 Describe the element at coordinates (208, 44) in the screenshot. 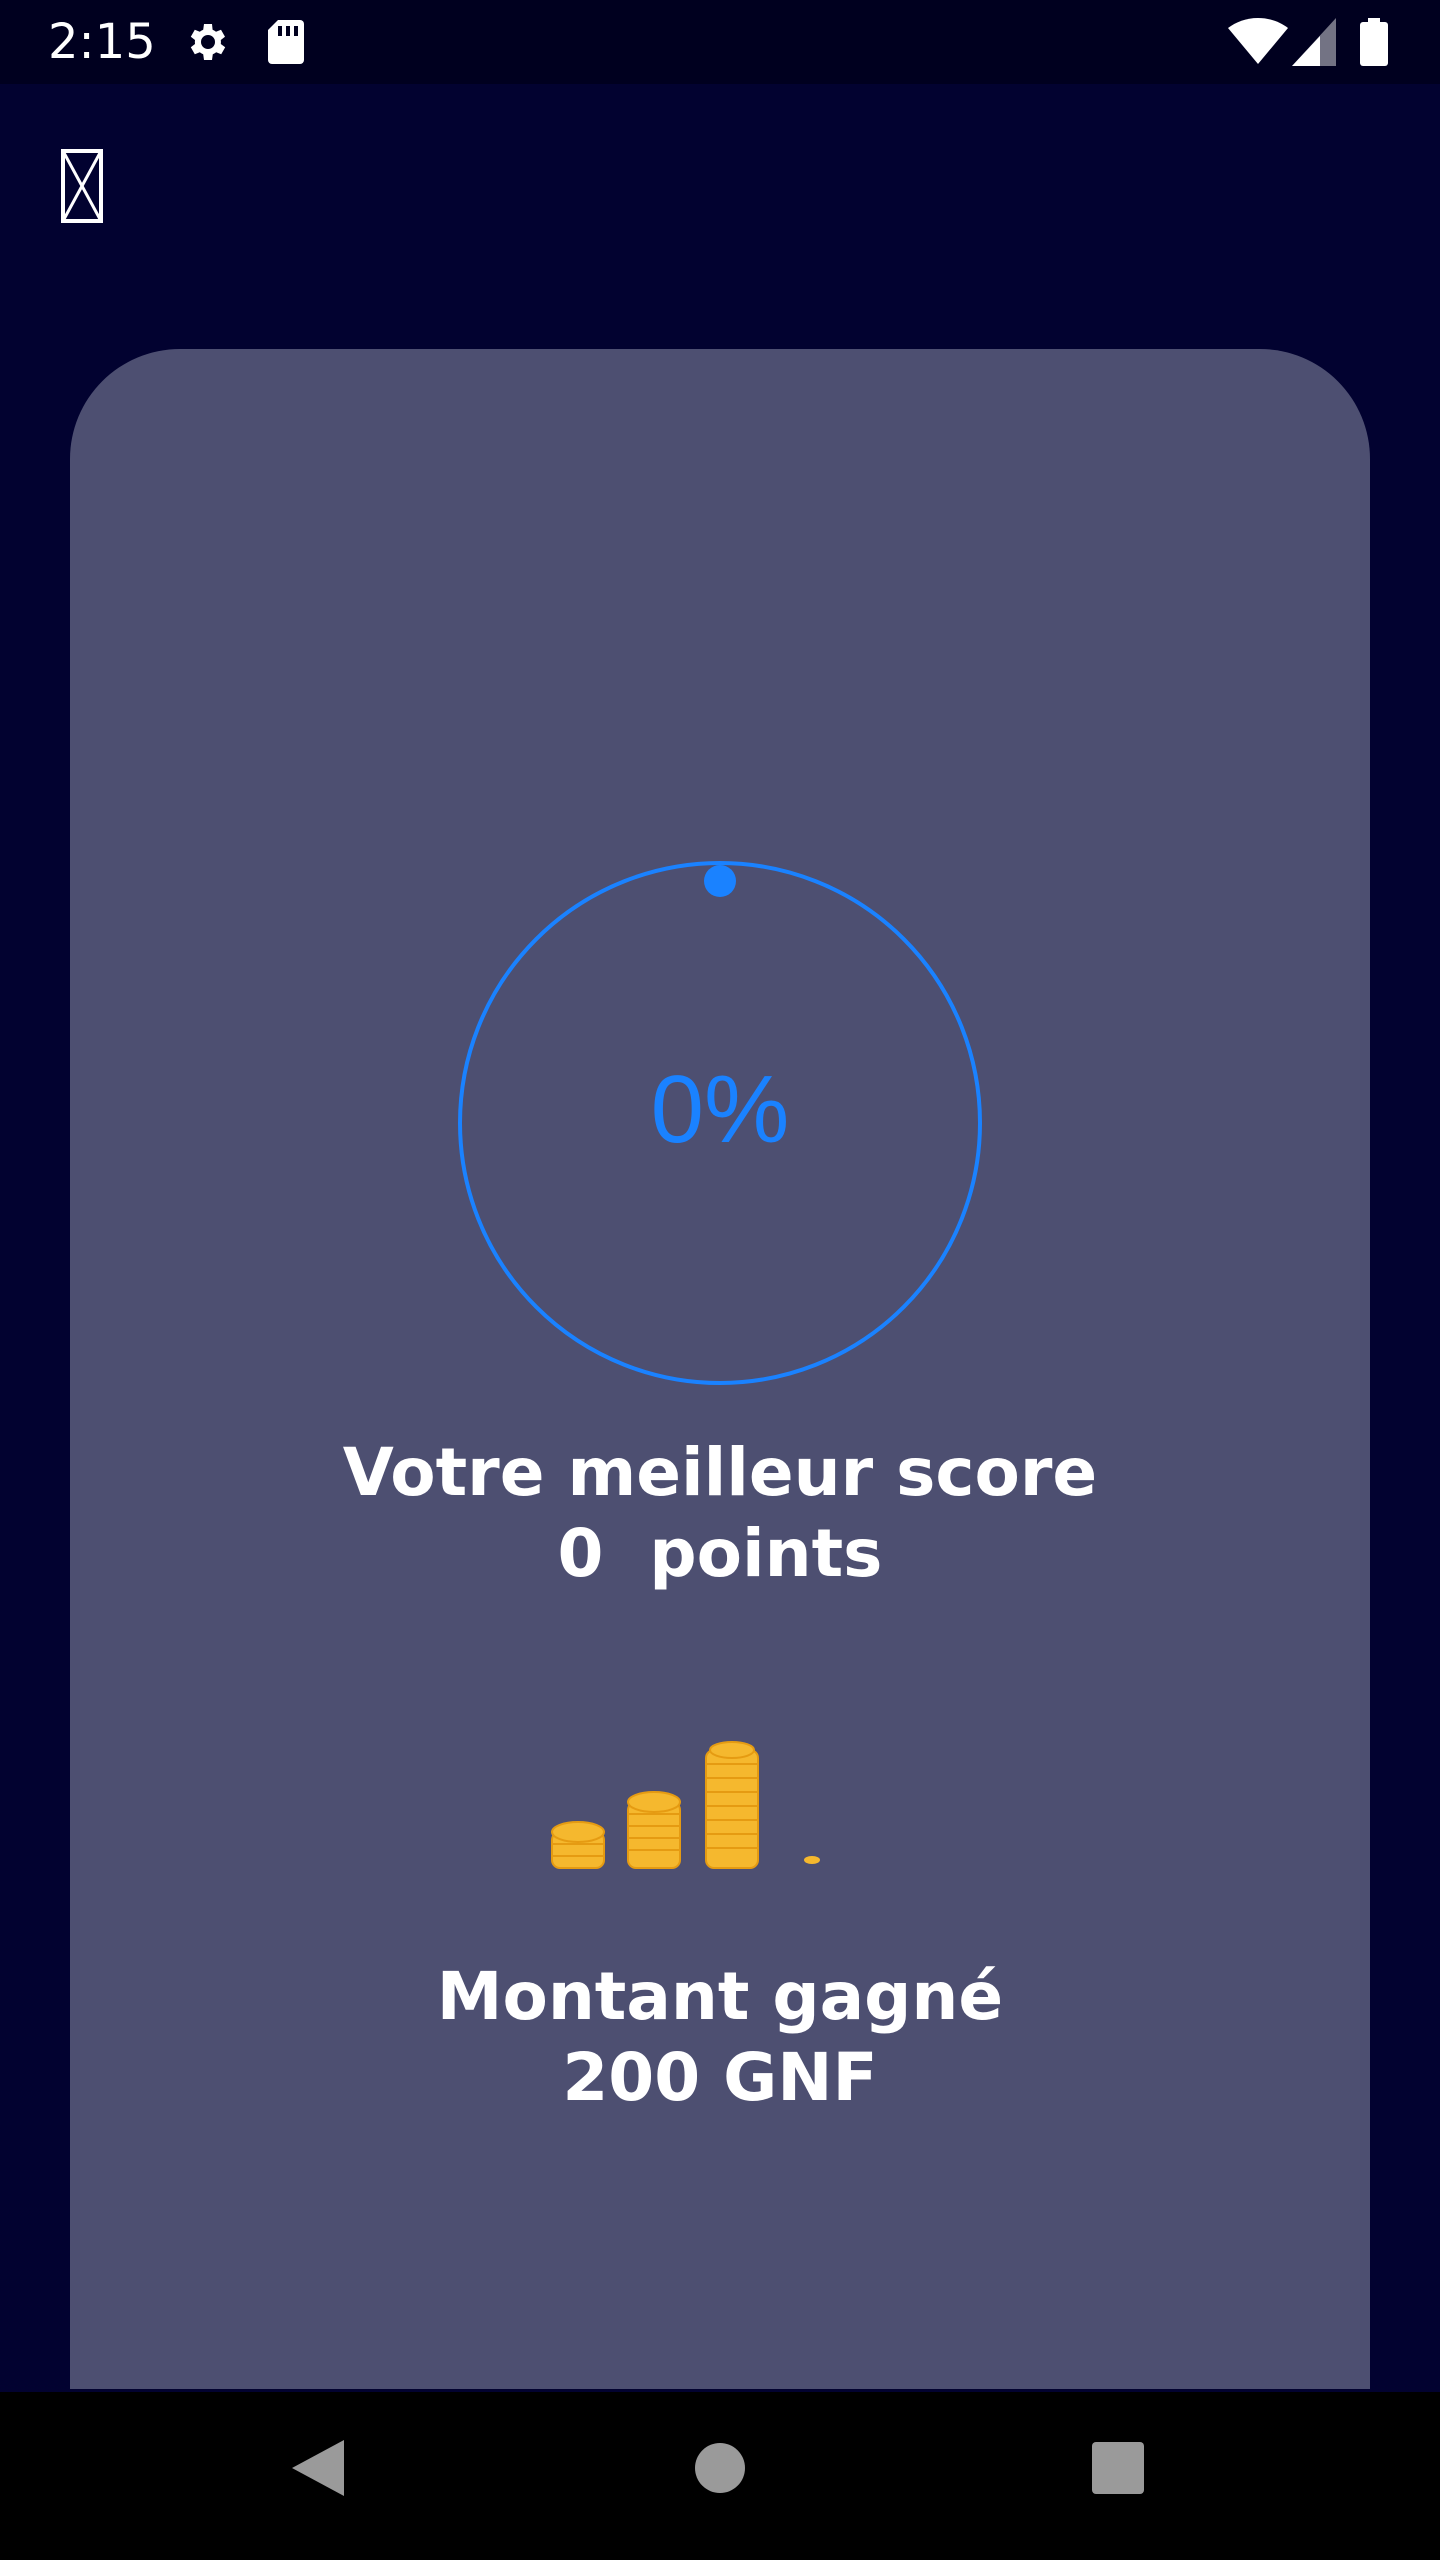

I see `settings-icon` at that location.